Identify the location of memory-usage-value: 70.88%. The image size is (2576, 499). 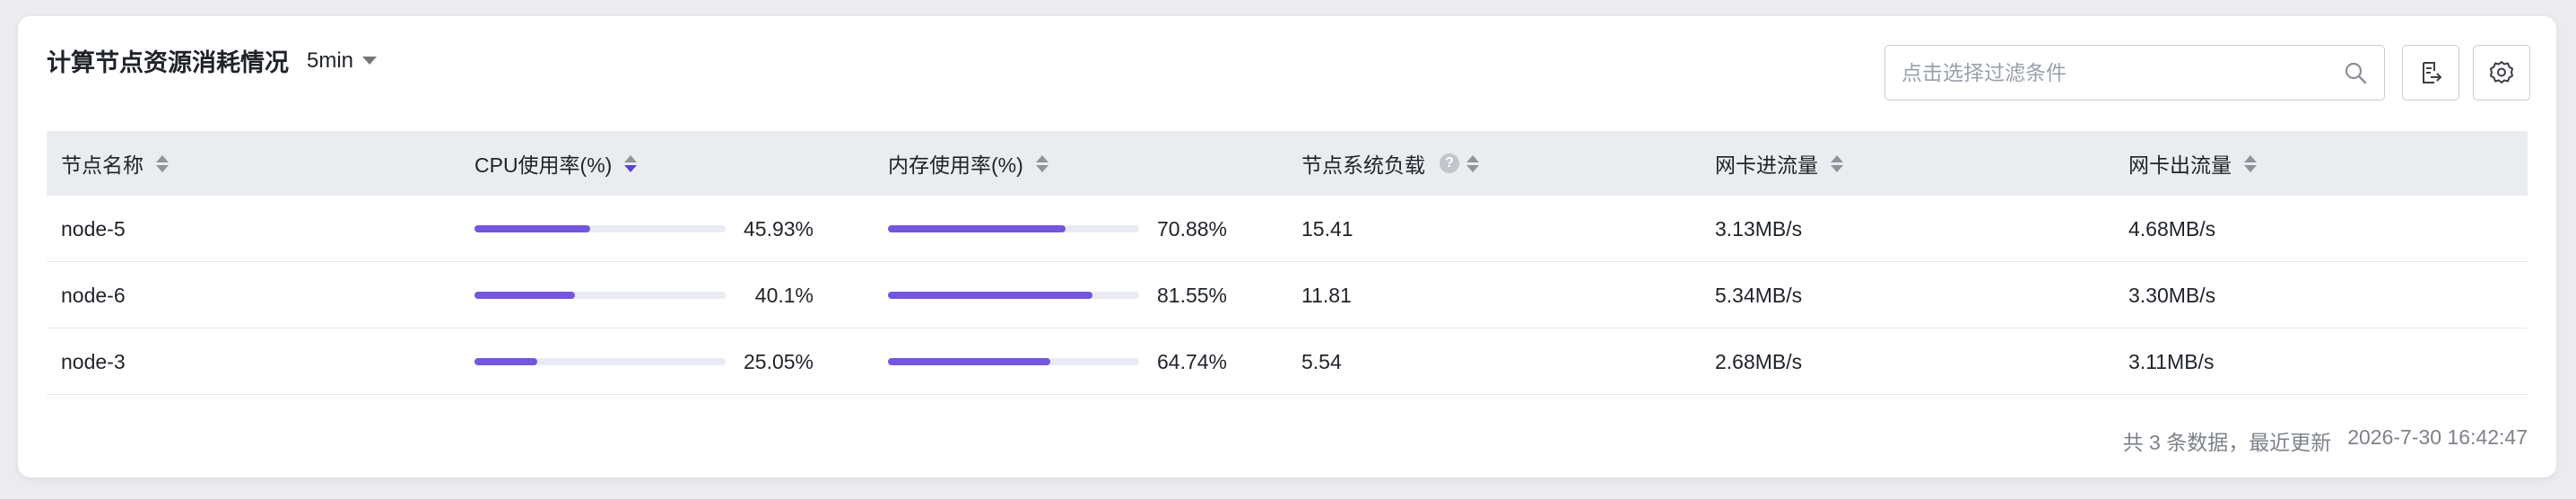
(1191, 228).